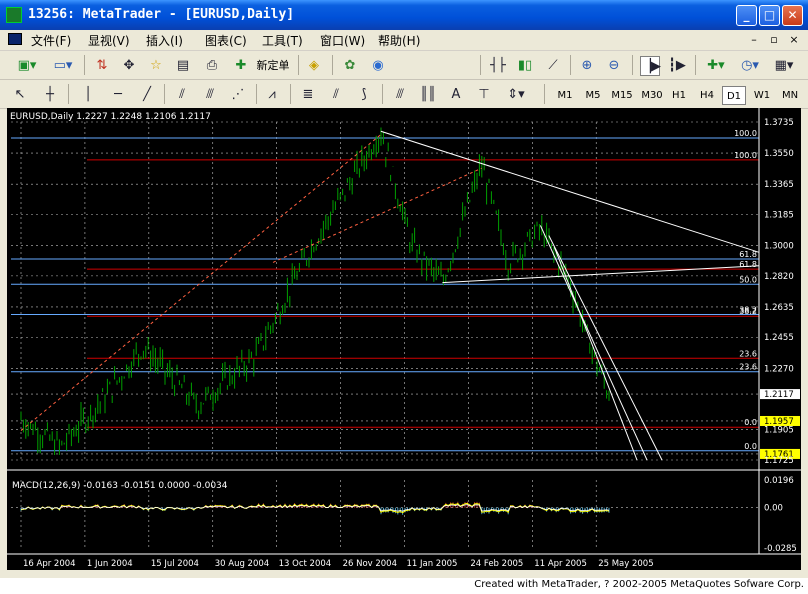  I want to click on std-deviation-channel-icon: ⋰, so click(238, 95).